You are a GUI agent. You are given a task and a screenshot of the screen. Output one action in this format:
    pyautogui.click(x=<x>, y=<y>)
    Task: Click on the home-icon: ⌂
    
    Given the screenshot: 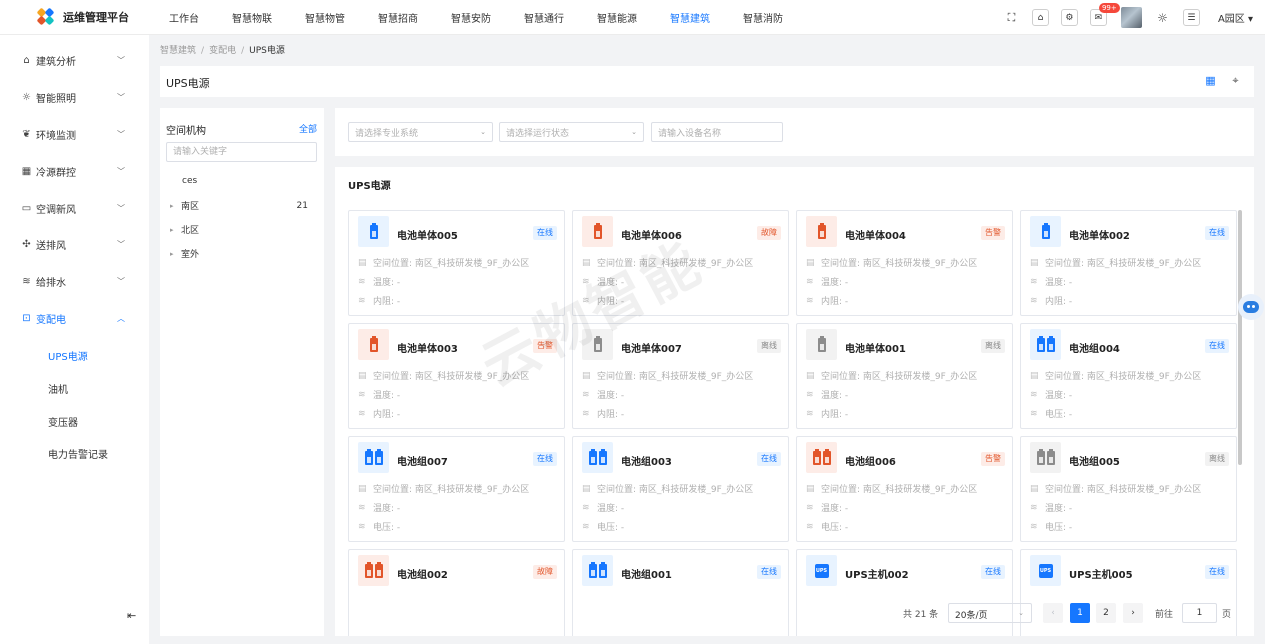 What is the action you would take?
    pyautogui.click(x=1040, y=17)
    